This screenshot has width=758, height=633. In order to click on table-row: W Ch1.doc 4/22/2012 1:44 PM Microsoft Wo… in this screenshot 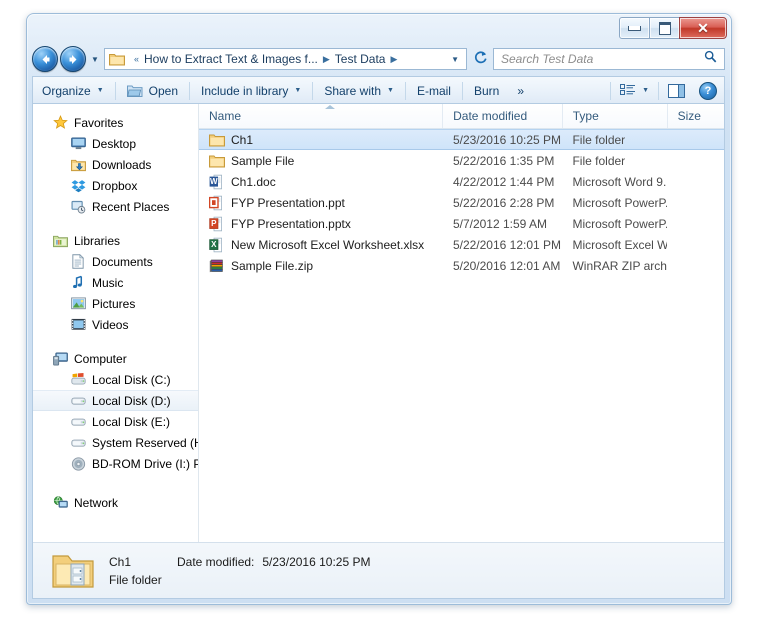, I will do `click(461, 181)`.